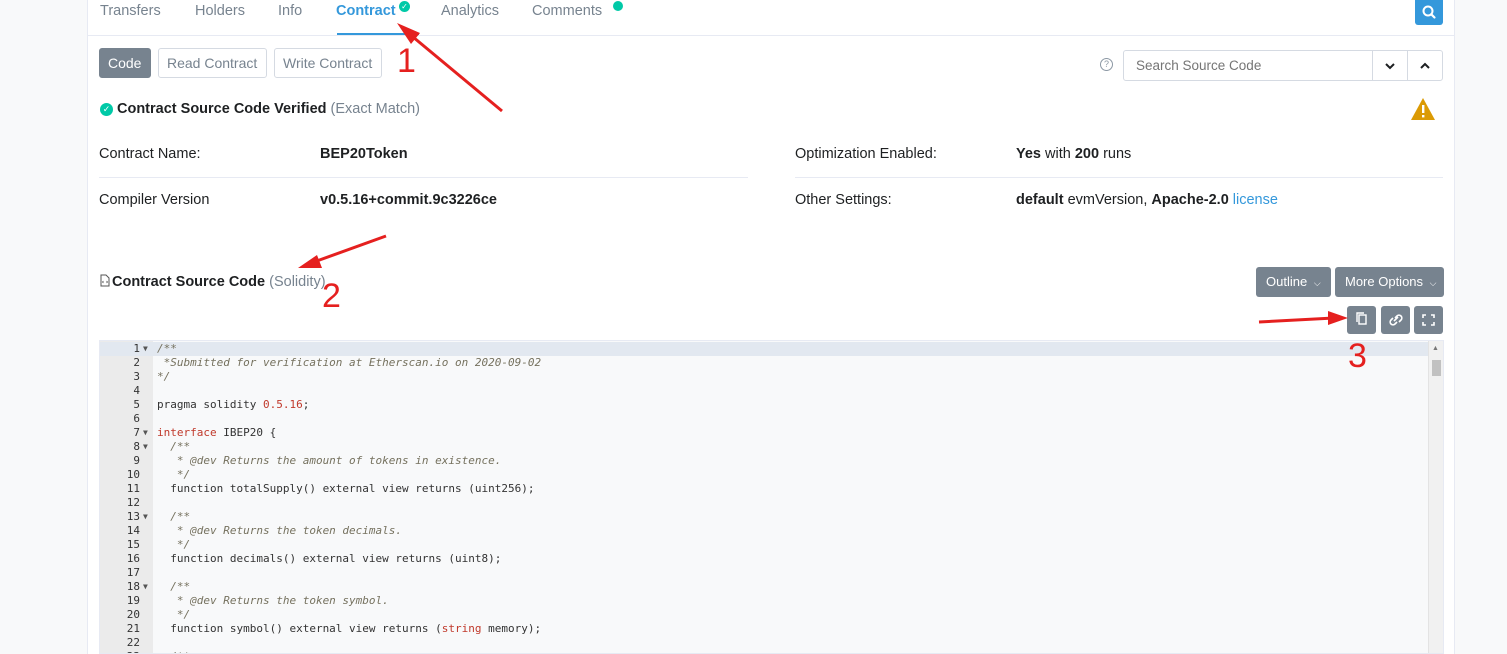  I want to click on annotation-label-2: 2, so click(331, 296).